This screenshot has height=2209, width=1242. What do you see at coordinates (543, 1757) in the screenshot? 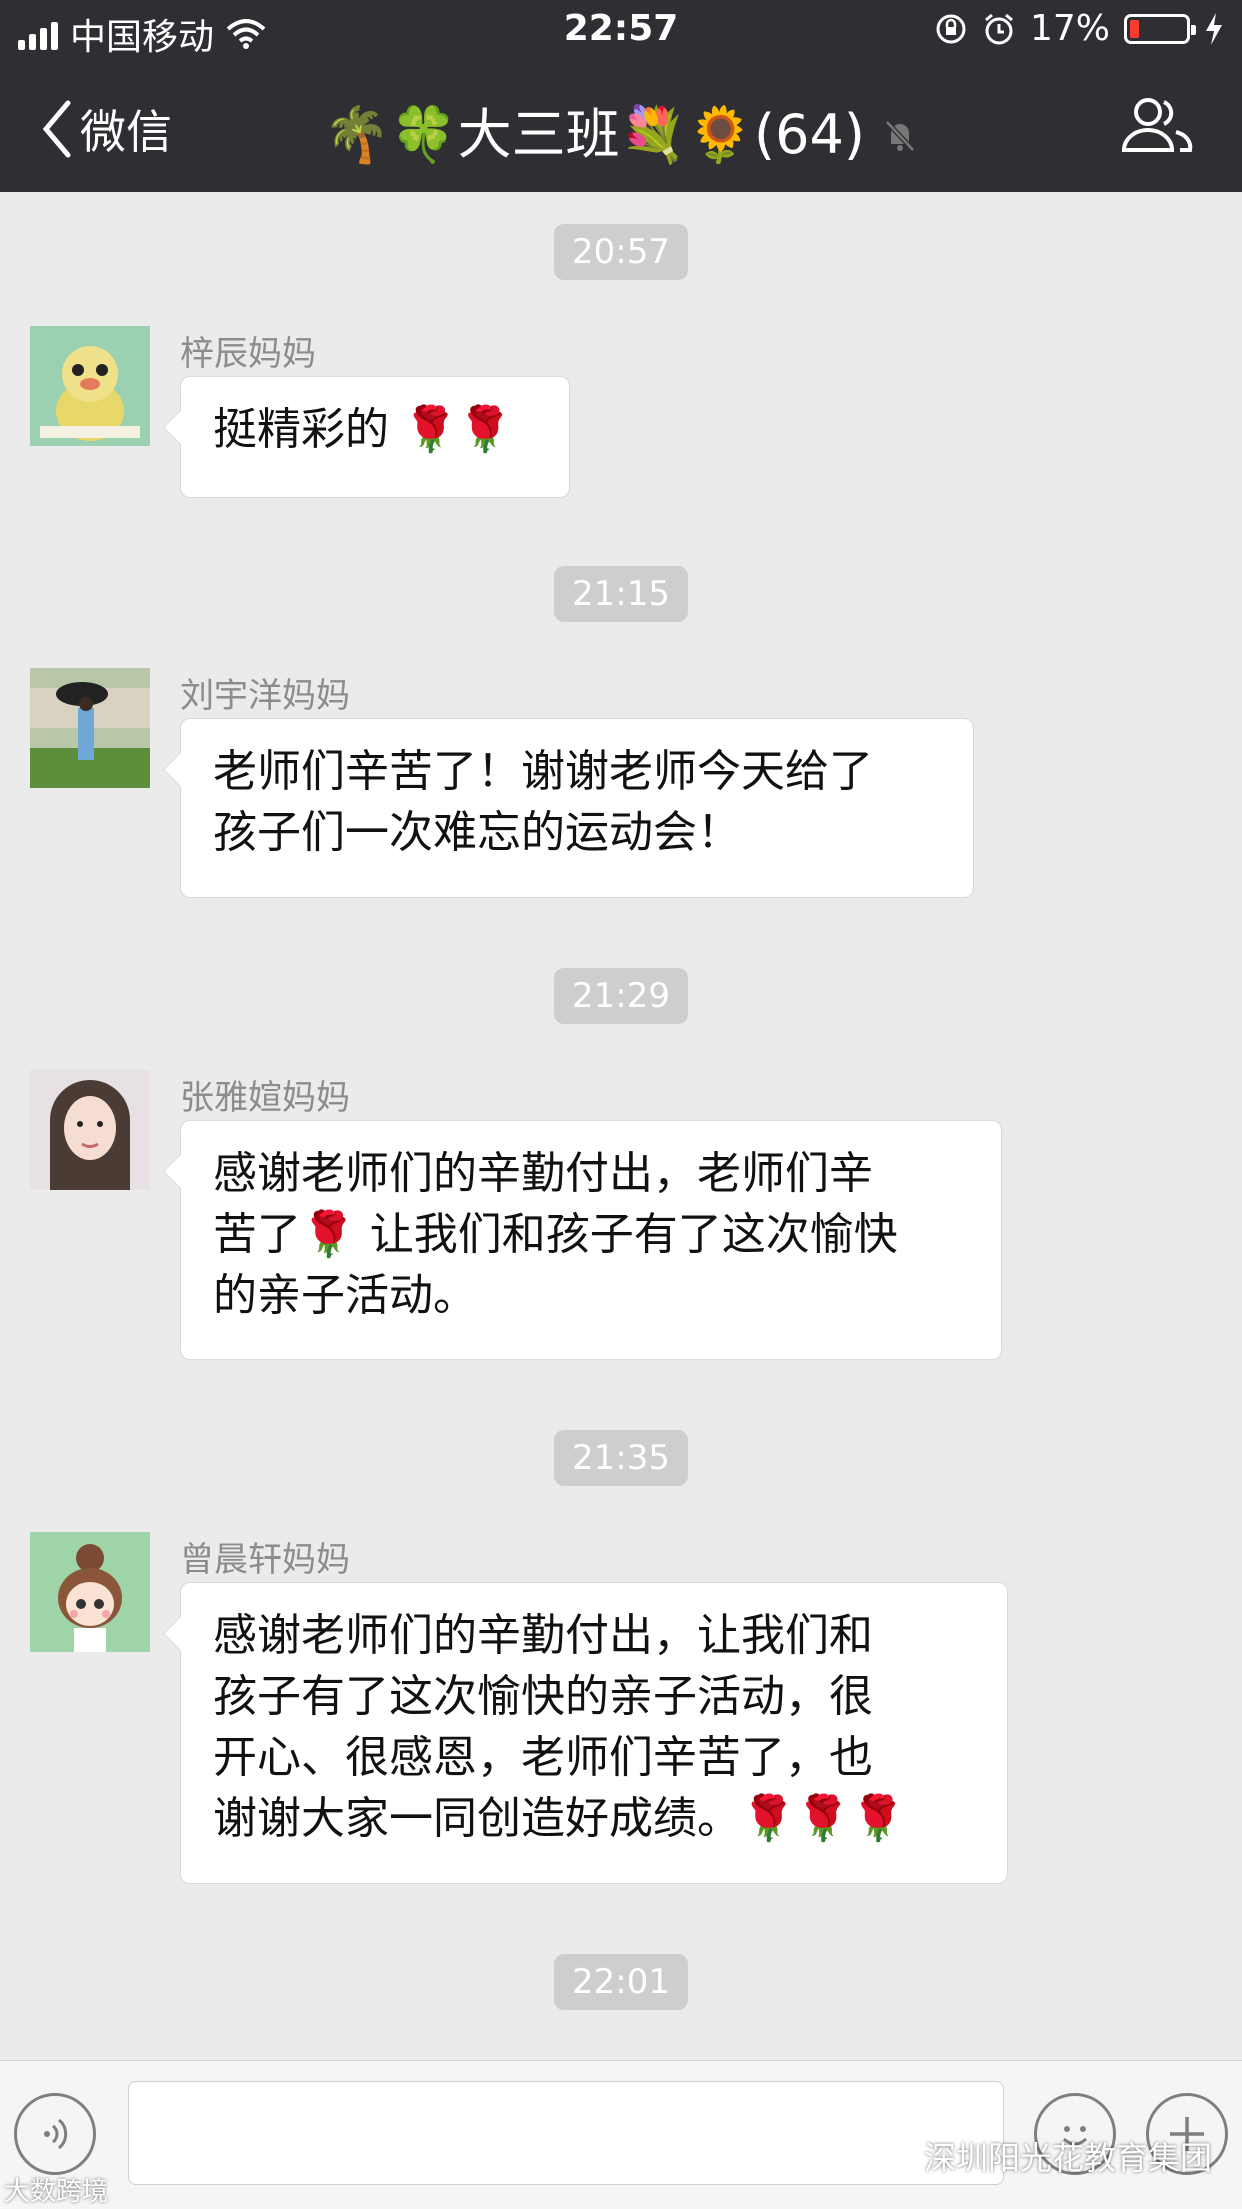
I see `message-line: 开心、很感恩，老师们辛苦了，也` at bounding box center [543, 1757].